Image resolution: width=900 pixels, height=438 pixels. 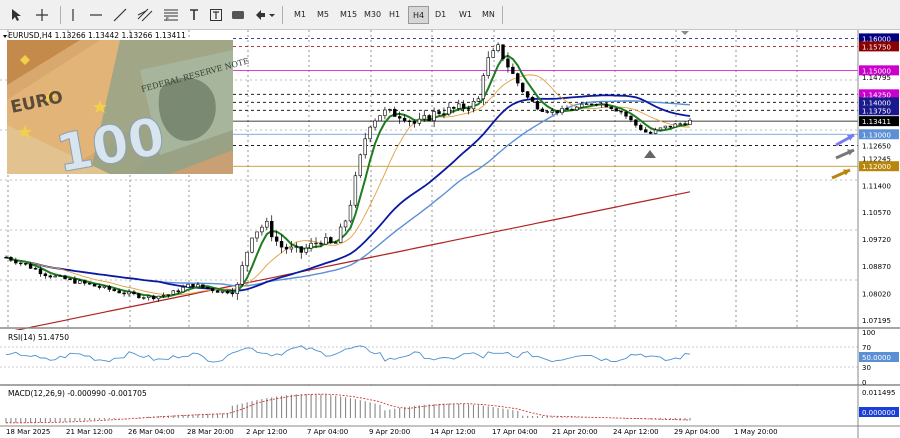 I want to click on price-axis-label: 1.07195, so click(x=876, y=321).